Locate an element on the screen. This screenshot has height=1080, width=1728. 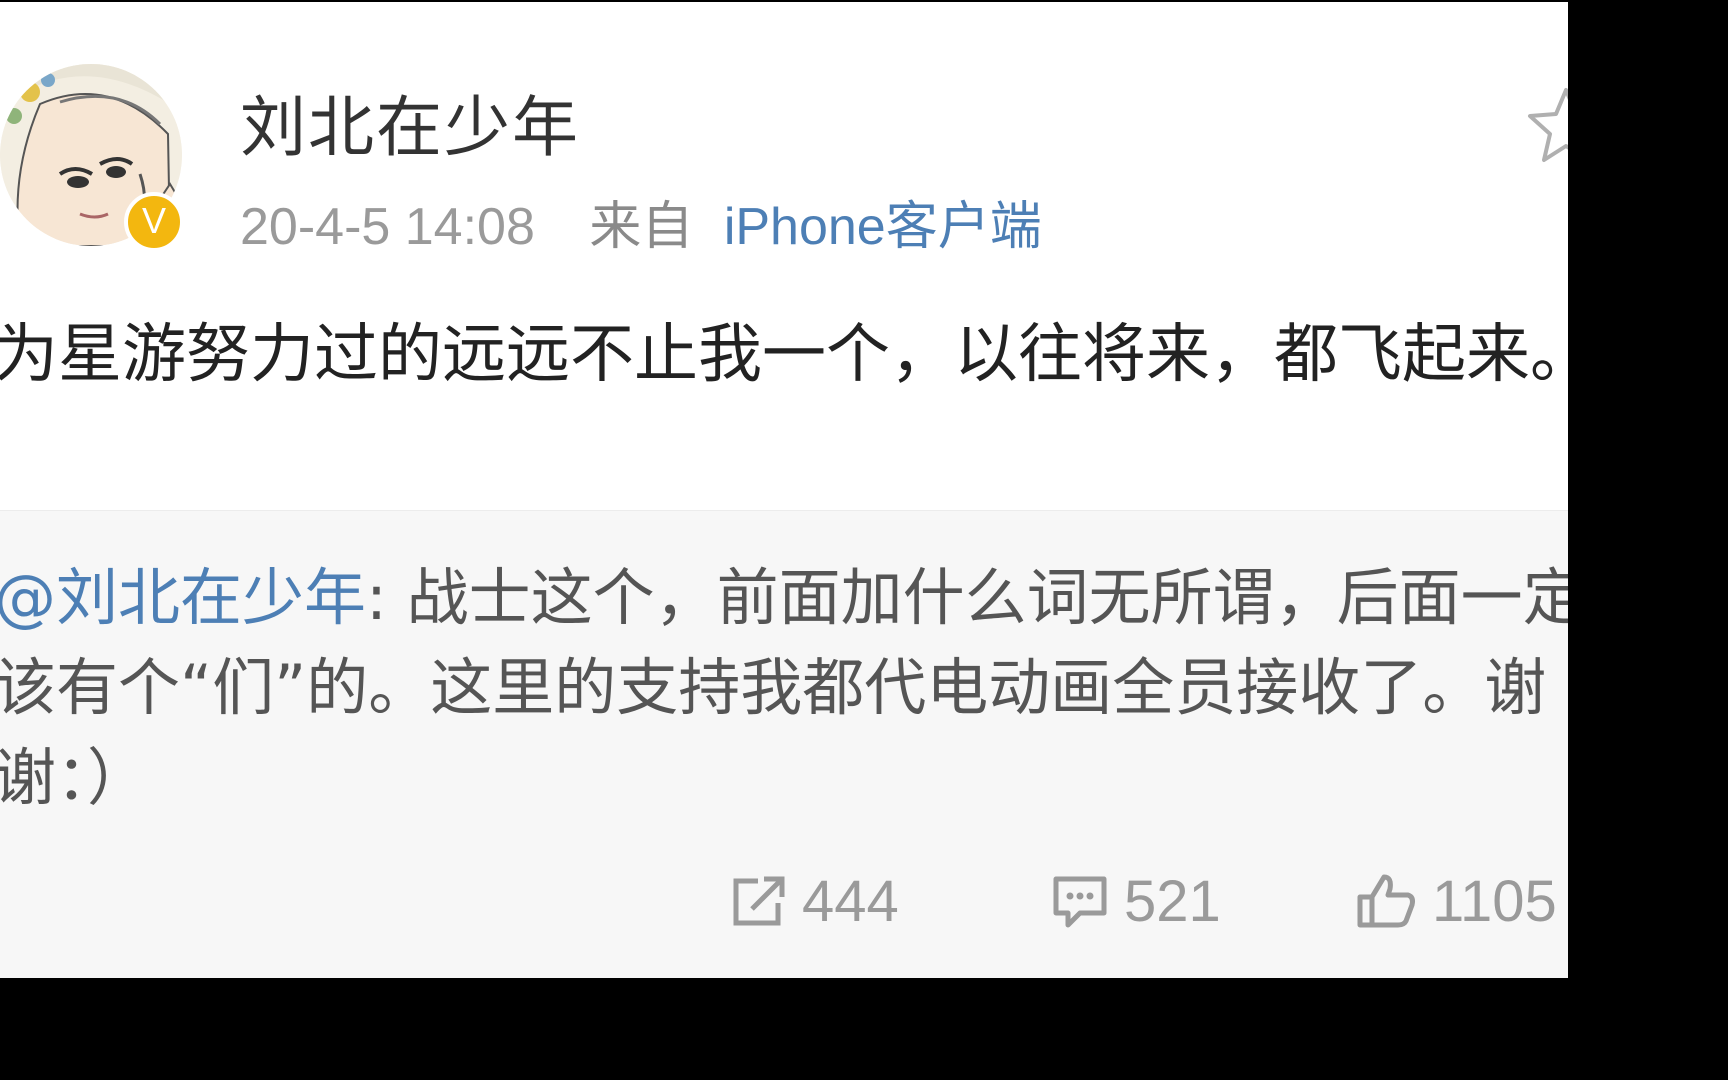
quote-colon: : is located at coordinates (376, 597).